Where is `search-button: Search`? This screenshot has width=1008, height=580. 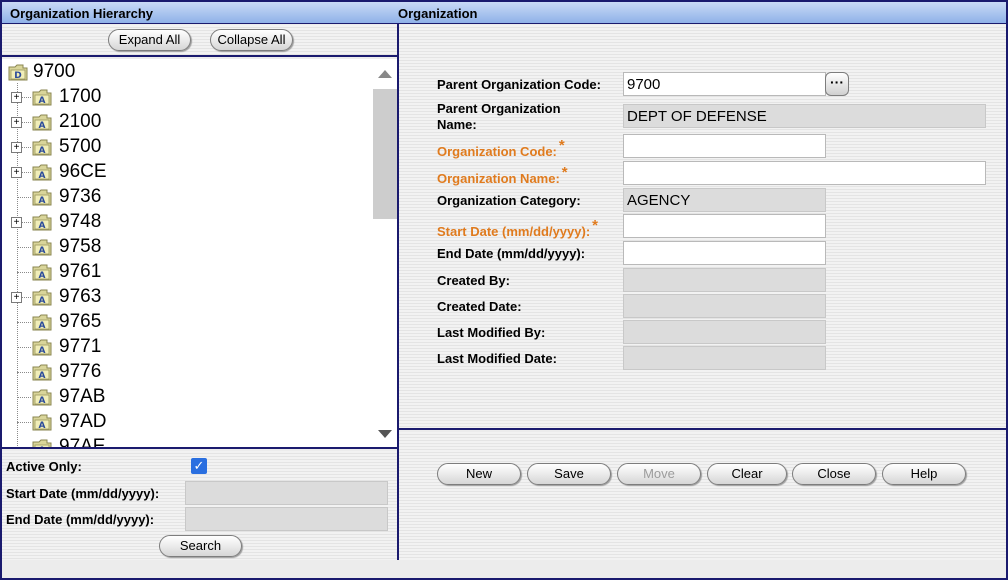
search-button: Search is located at coordinates (200, 546).